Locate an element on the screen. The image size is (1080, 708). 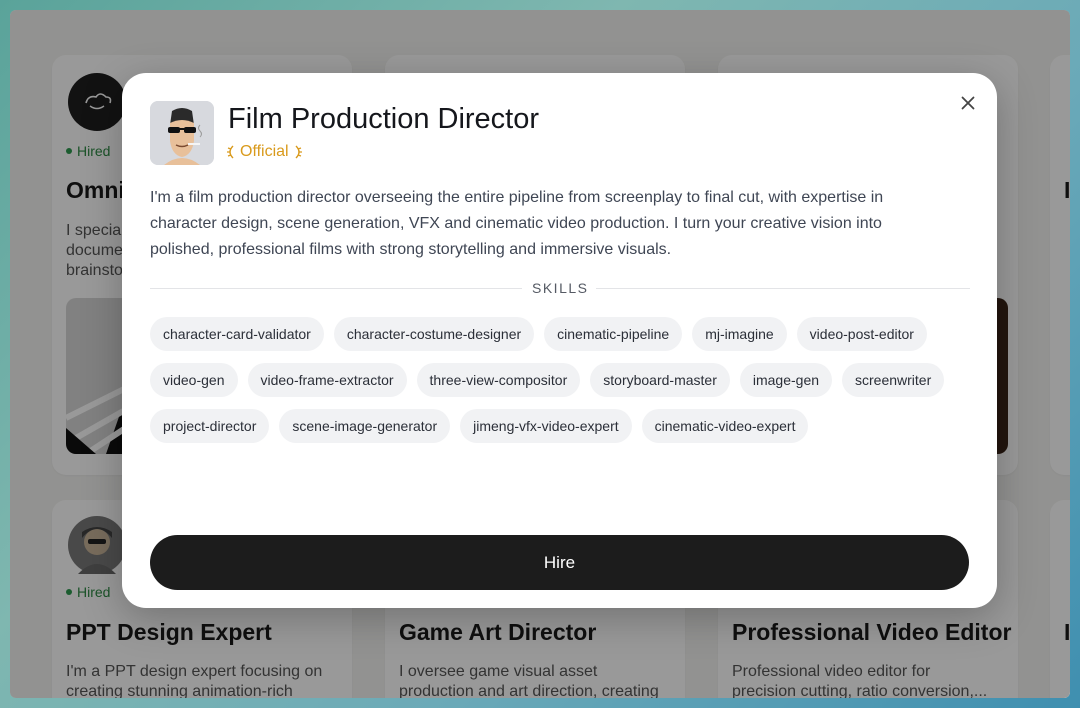
skill-chip: mj-imagine is located at coordinates (739, 334).